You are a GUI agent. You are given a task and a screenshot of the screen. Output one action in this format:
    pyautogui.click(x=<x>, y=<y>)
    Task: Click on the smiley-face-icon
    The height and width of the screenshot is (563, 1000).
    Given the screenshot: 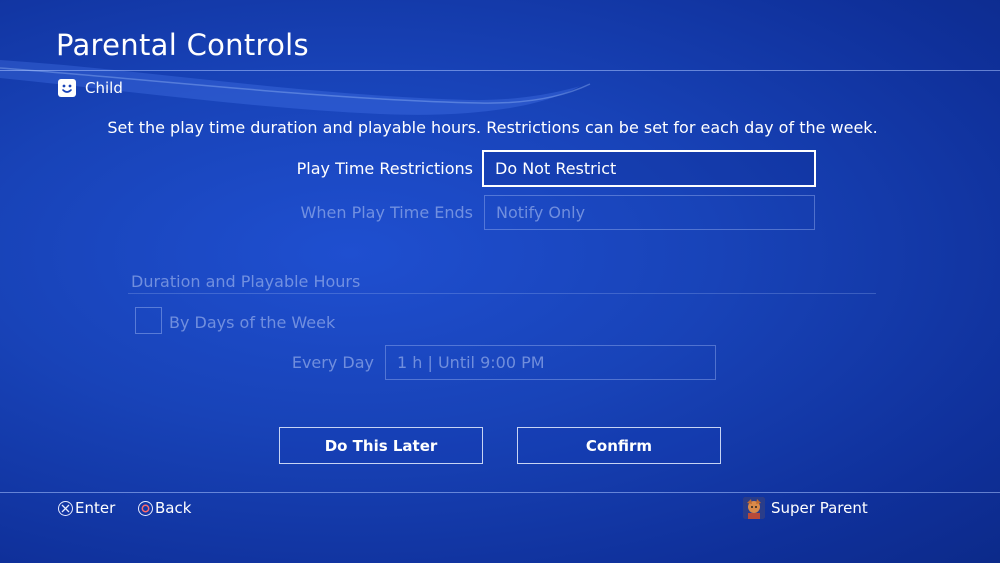 What is the action you would take?
    pyautogui.click(x=67, y=88)
    